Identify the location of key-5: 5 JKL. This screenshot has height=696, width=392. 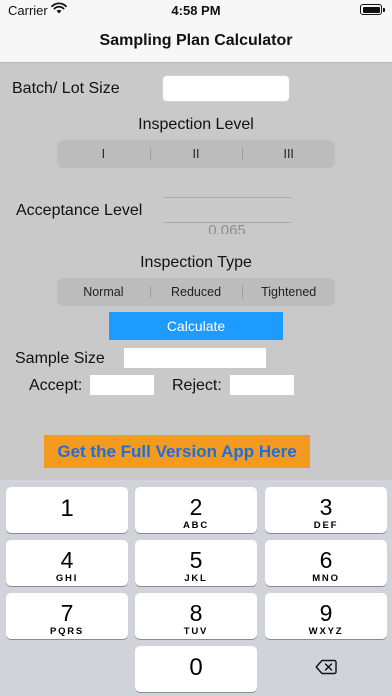
(196, 563).